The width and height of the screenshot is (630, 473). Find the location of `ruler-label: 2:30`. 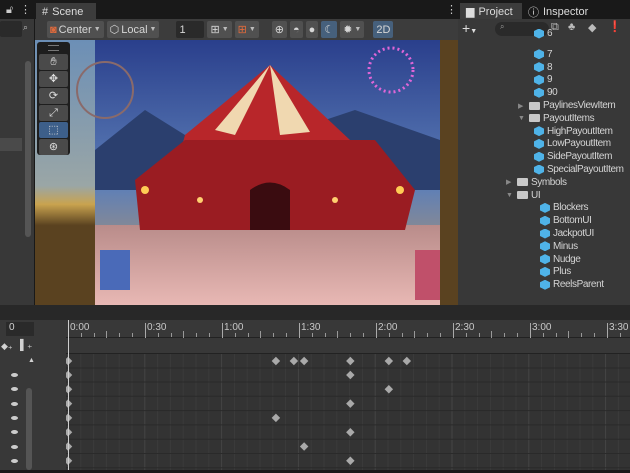

ruler-label: 2:30 is located at coordinates (465, 327).